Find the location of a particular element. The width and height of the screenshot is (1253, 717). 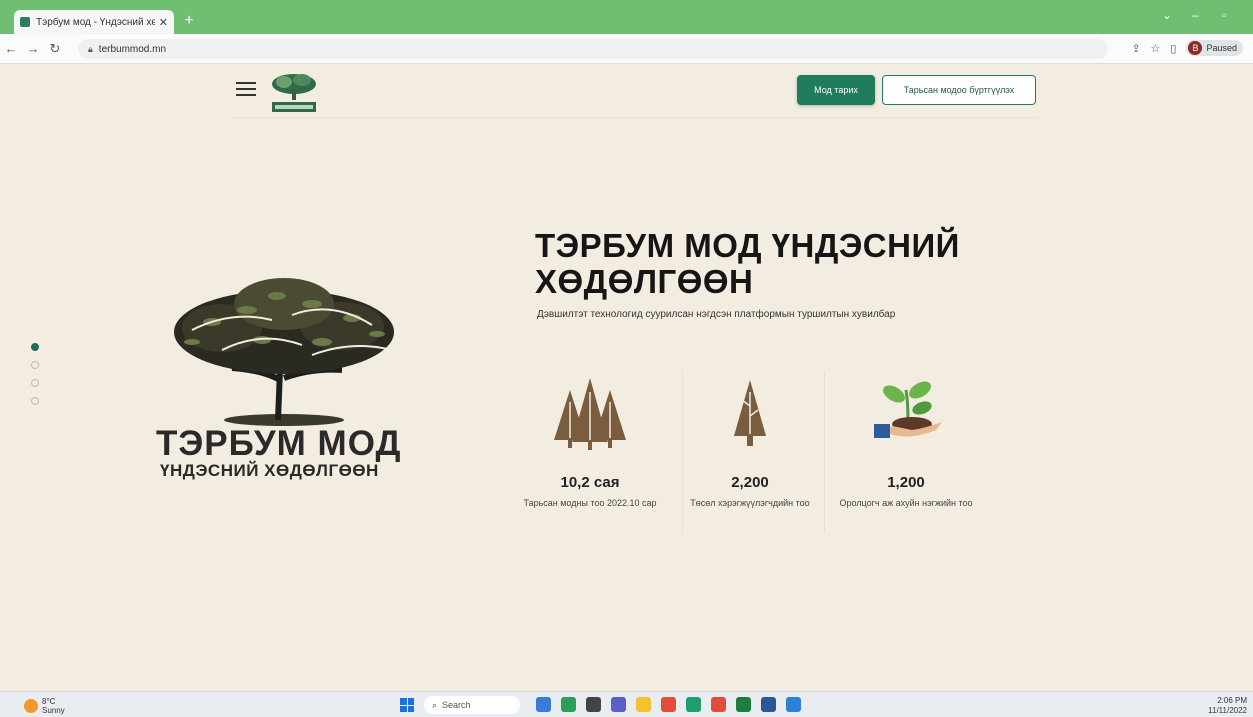

windows-start-icon is located at coordinates (407, 705).